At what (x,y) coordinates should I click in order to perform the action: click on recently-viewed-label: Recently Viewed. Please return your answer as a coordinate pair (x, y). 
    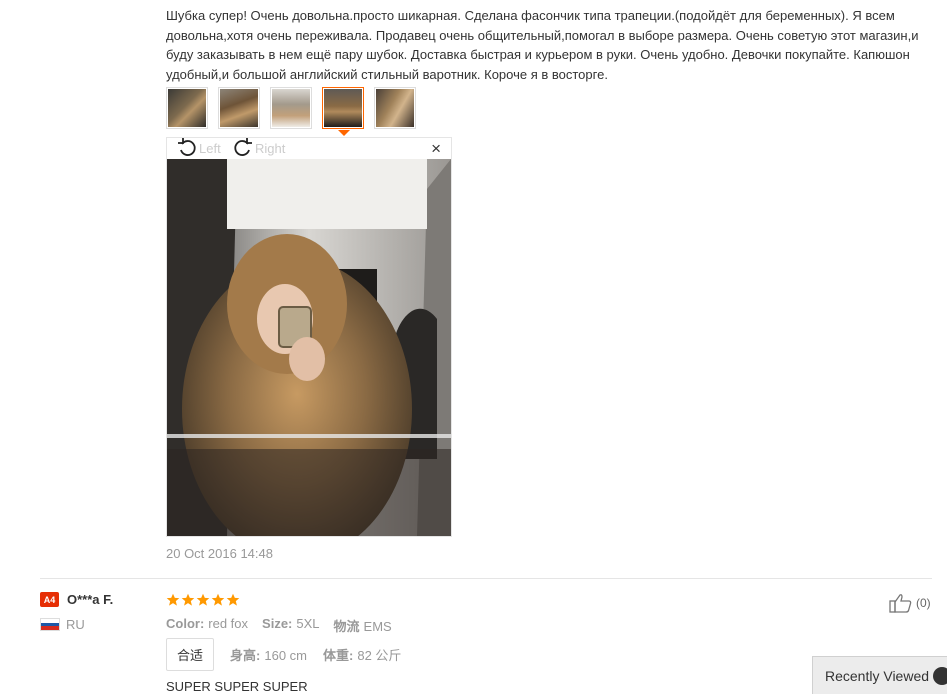
    Looking at the image, I should click on (877, 675).